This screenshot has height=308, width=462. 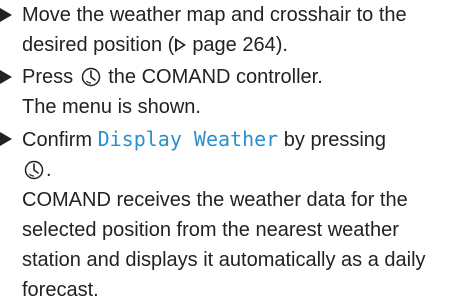 I want to click on step-3-text-end: ., so click(x=49, y=170).